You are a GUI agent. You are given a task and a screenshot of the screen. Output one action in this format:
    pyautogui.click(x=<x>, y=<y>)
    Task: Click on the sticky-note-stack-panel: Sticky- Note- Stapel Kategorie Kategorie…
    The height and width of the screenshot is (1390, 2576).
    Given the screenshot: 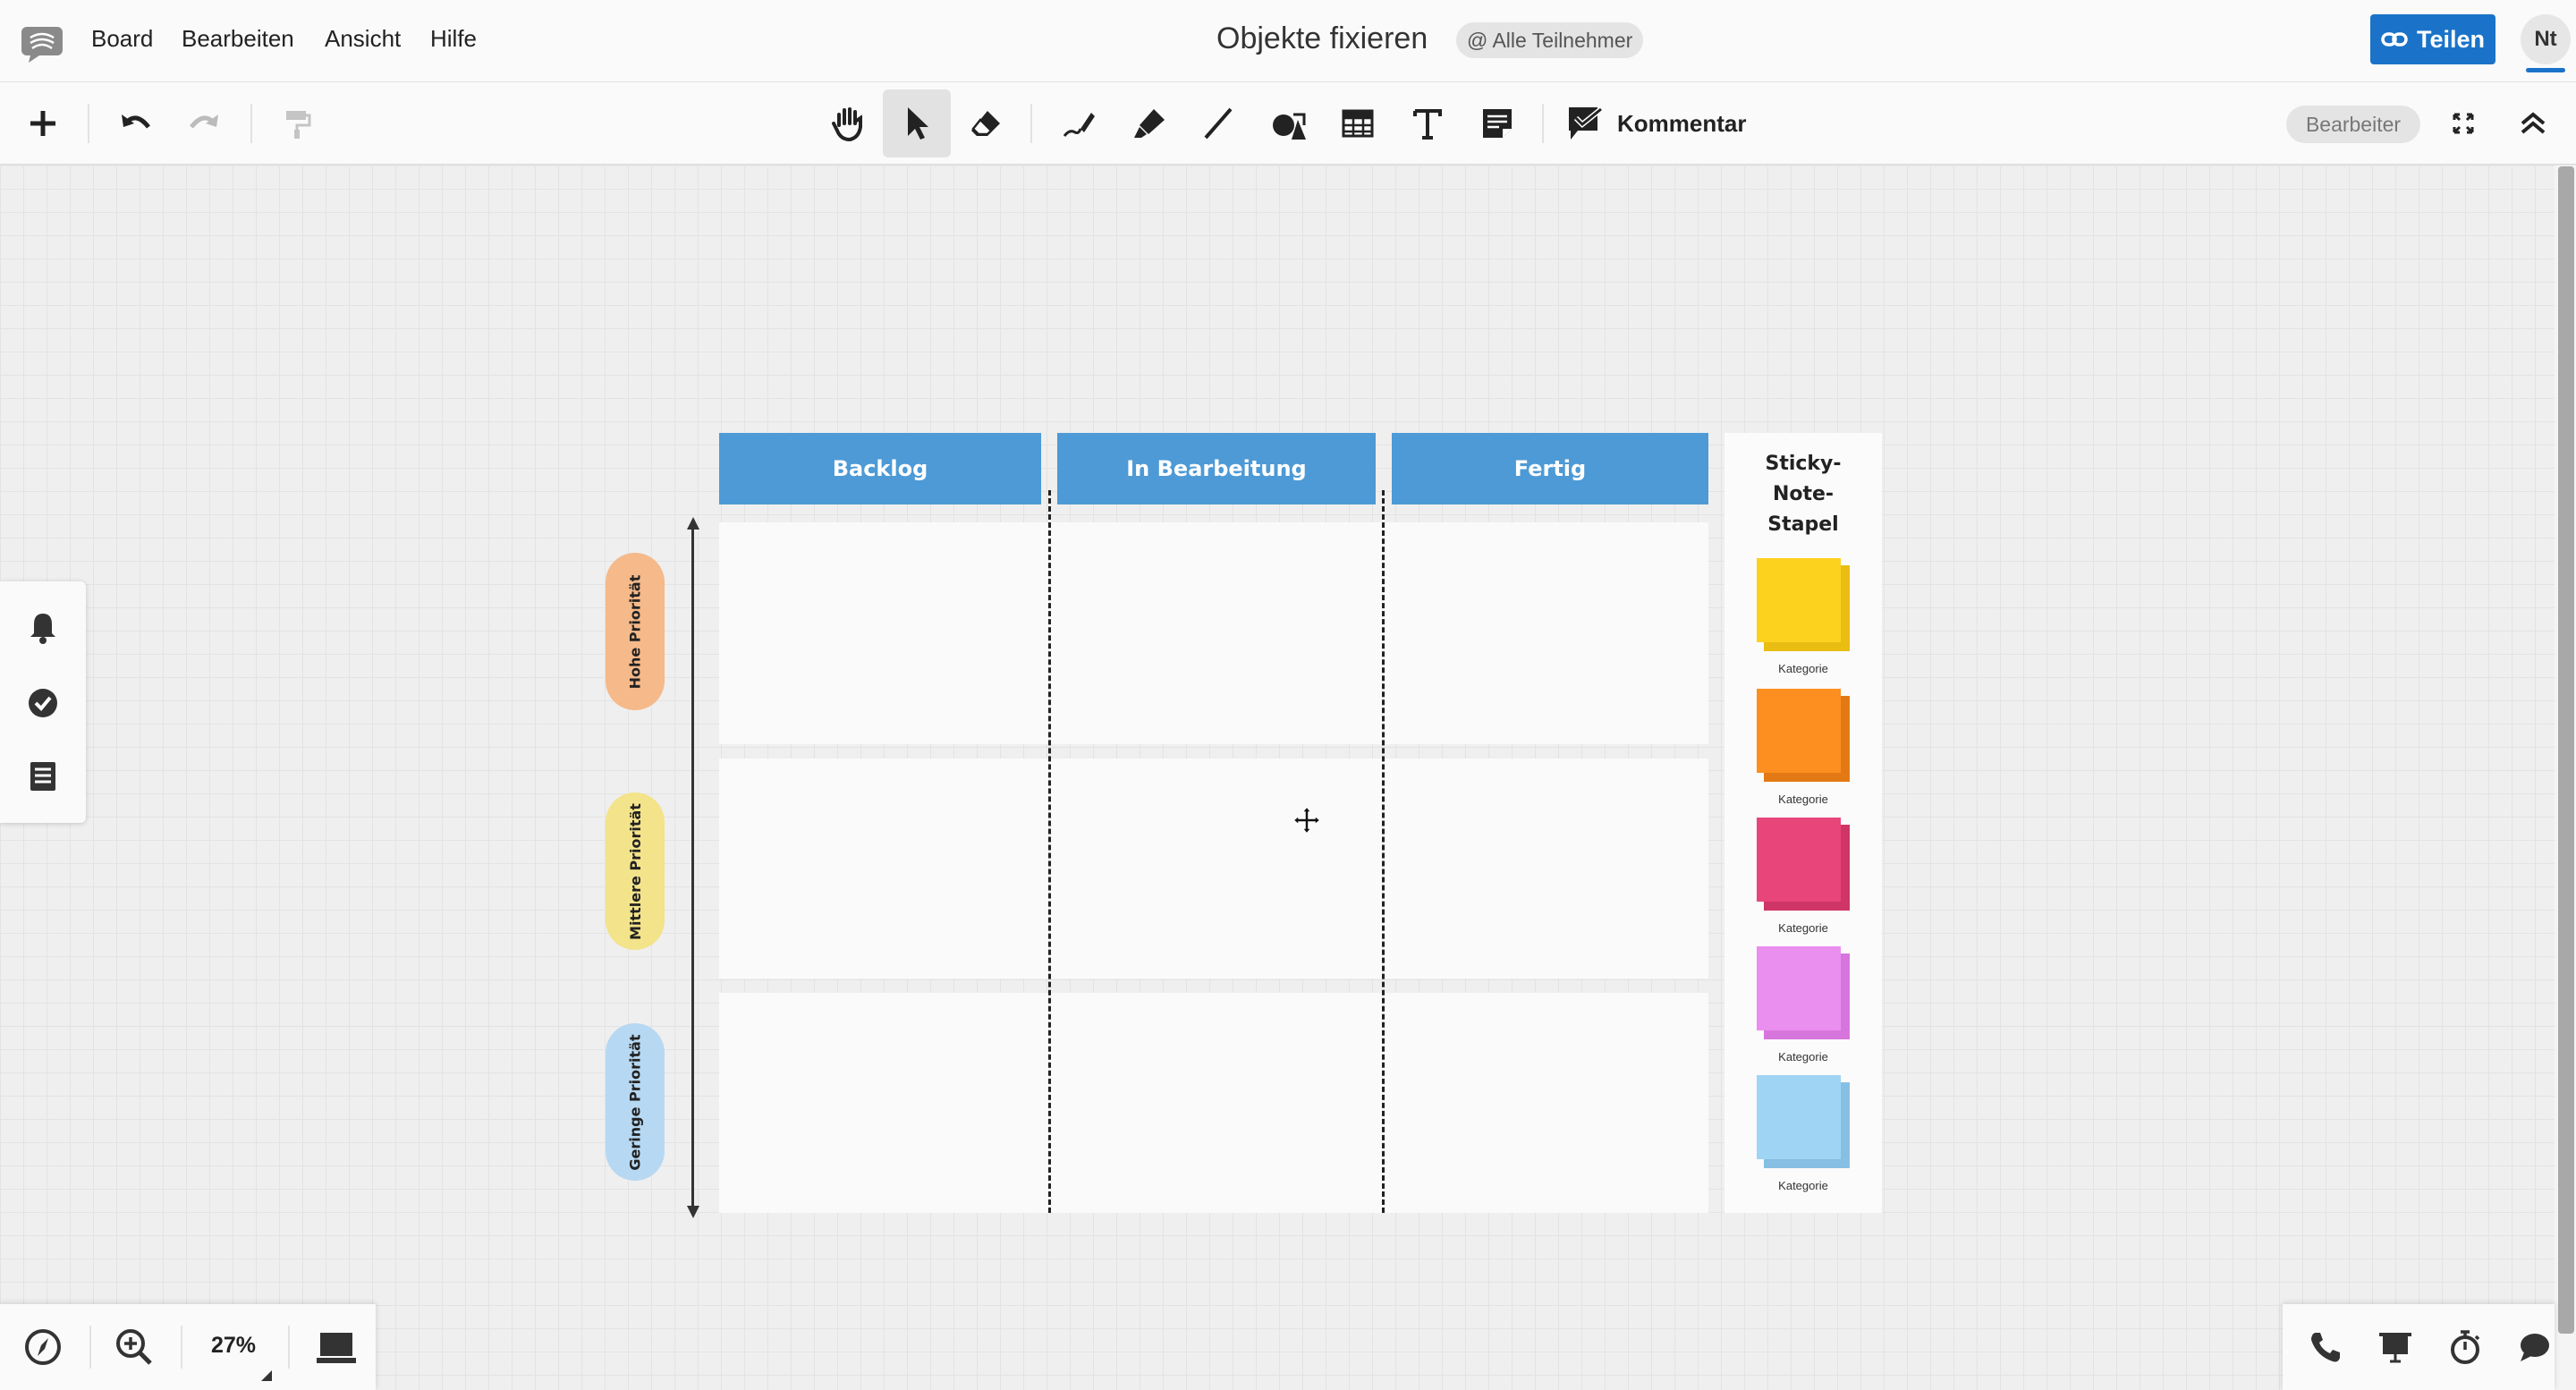 What is the action you would take?
    pyautogui.click(x=1803, y=823)
    